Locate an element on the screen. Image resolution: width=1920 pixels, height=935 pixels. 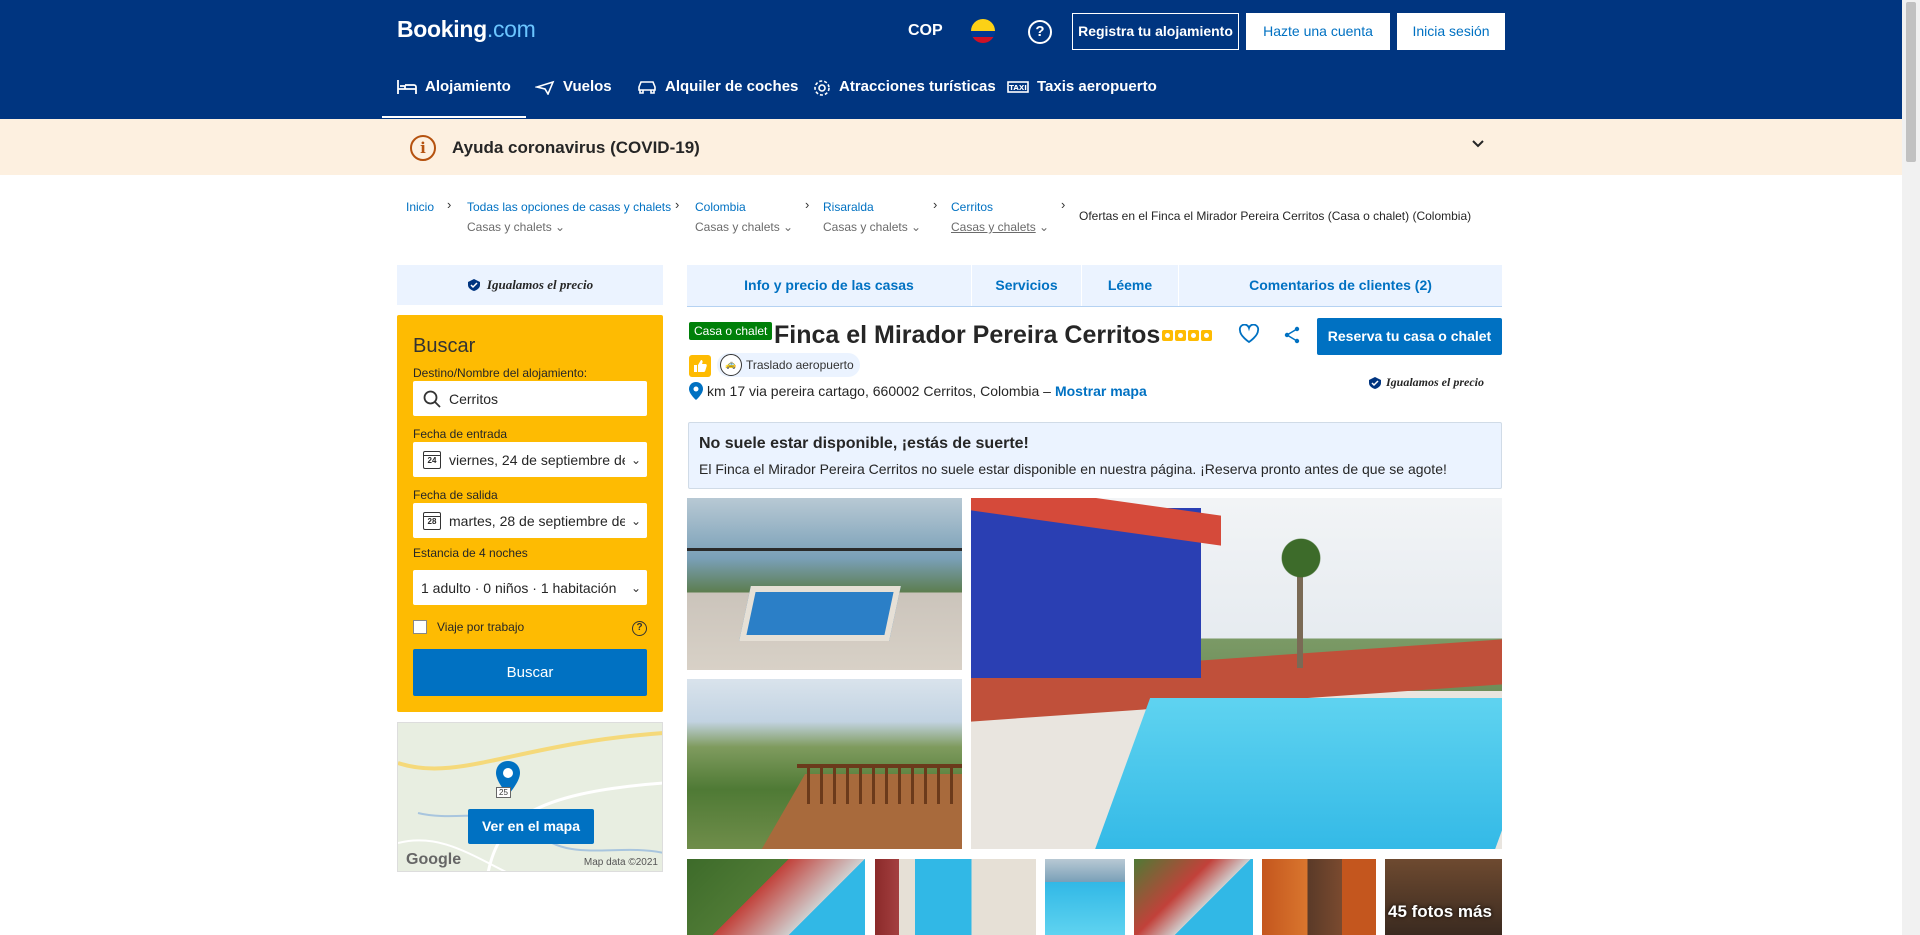
share-icon is located at coordinates (1292, 335).